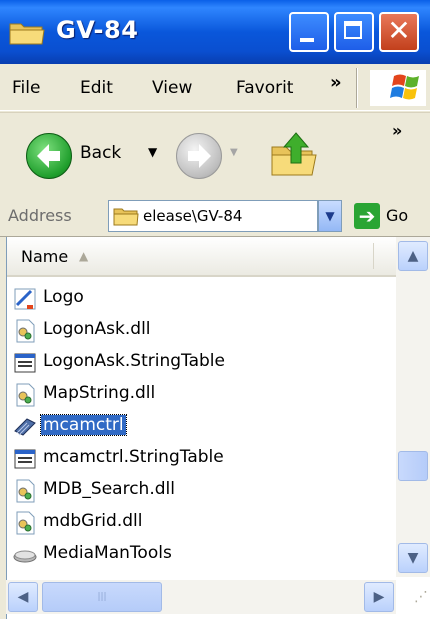 Image resolution: width=430 pixels, height=619 pixels. Describe the element at coordinates (413, 597) in the screenshot. I see `resize-grip-icon: ⋰` at that location.